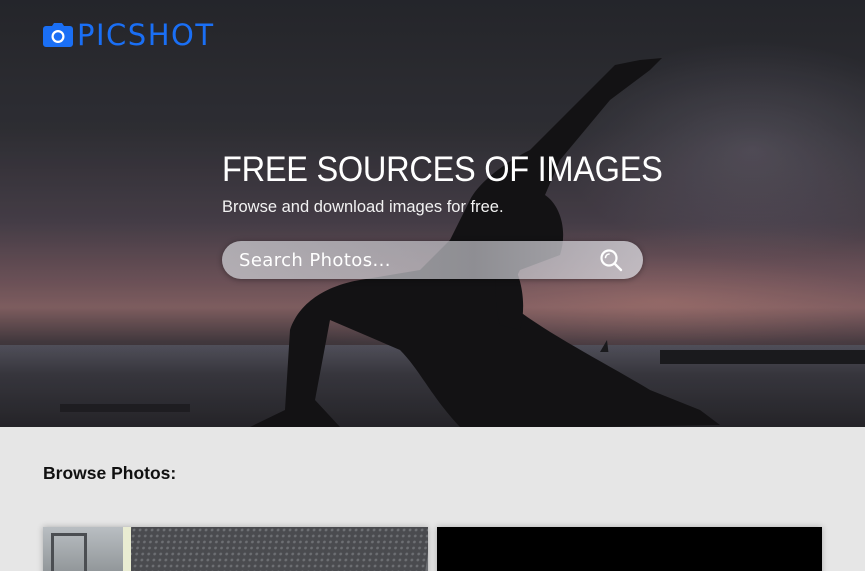  I want to click on browse-title: Browse Photos:, so click(110, 473).